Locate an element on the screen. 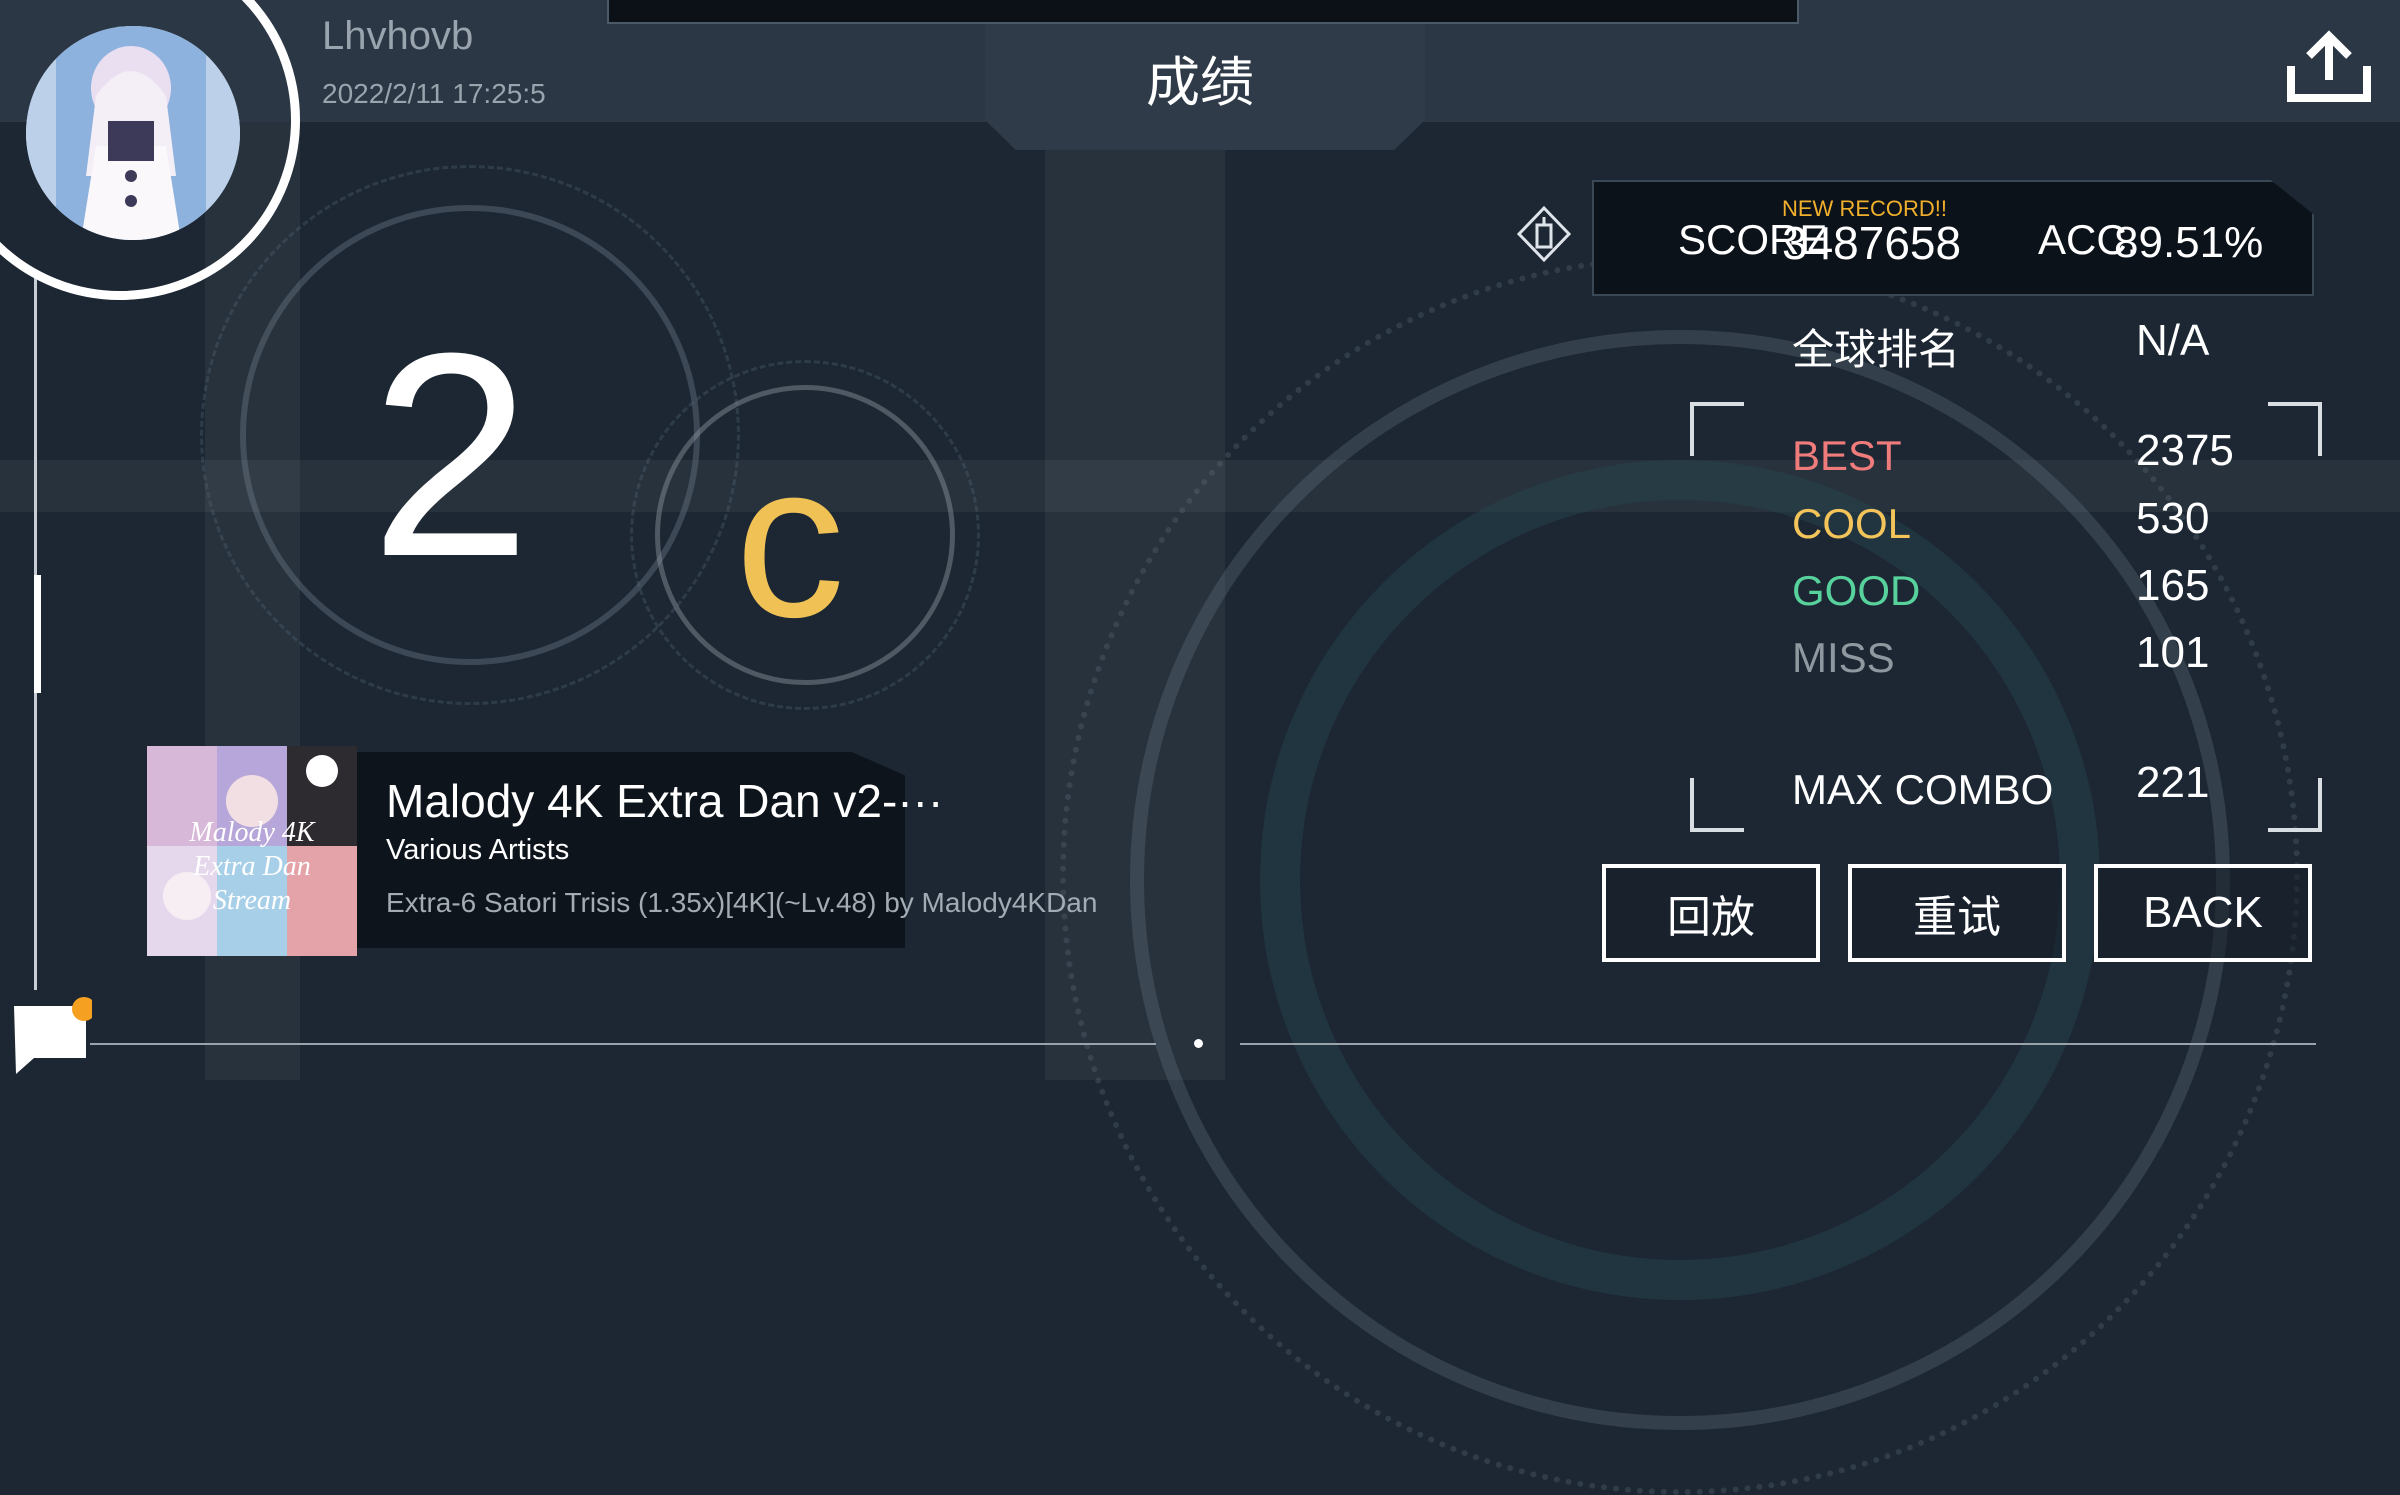 This screenshot has width=2400, height=1495. header-top-box is located at coordinates (1203, 12).